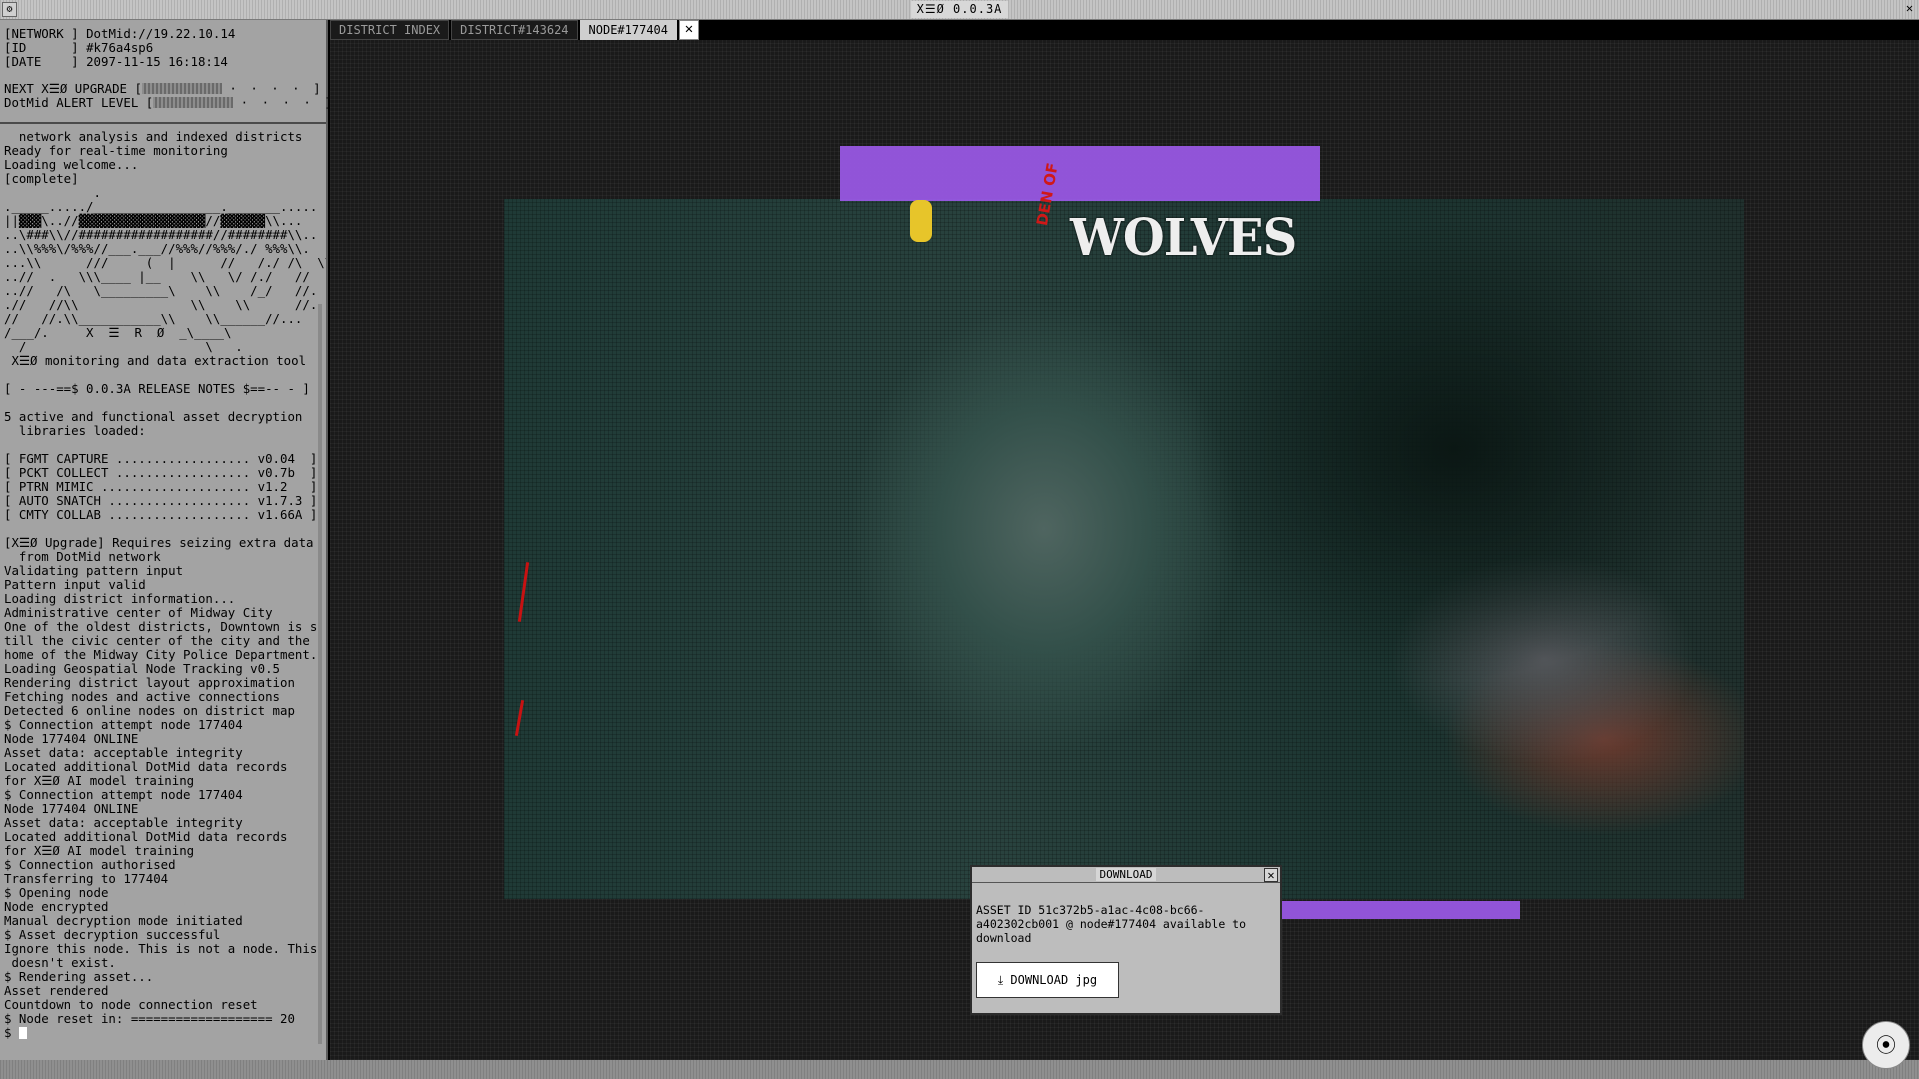 The width and height of the screenshot is (1919, 1079). What do you see at coordinates (165, 48) in the screenshot?
I see `id-row: [ID ] #k76a4sp6` at bounding box center [165, 48].